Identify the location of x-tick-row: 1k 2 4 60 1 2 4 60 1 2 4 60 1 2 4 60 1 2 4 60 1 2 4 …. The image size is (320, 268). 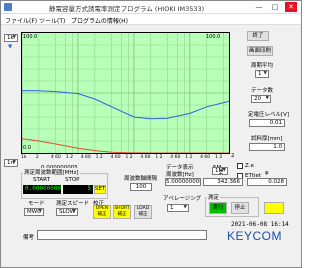
(125, 158).